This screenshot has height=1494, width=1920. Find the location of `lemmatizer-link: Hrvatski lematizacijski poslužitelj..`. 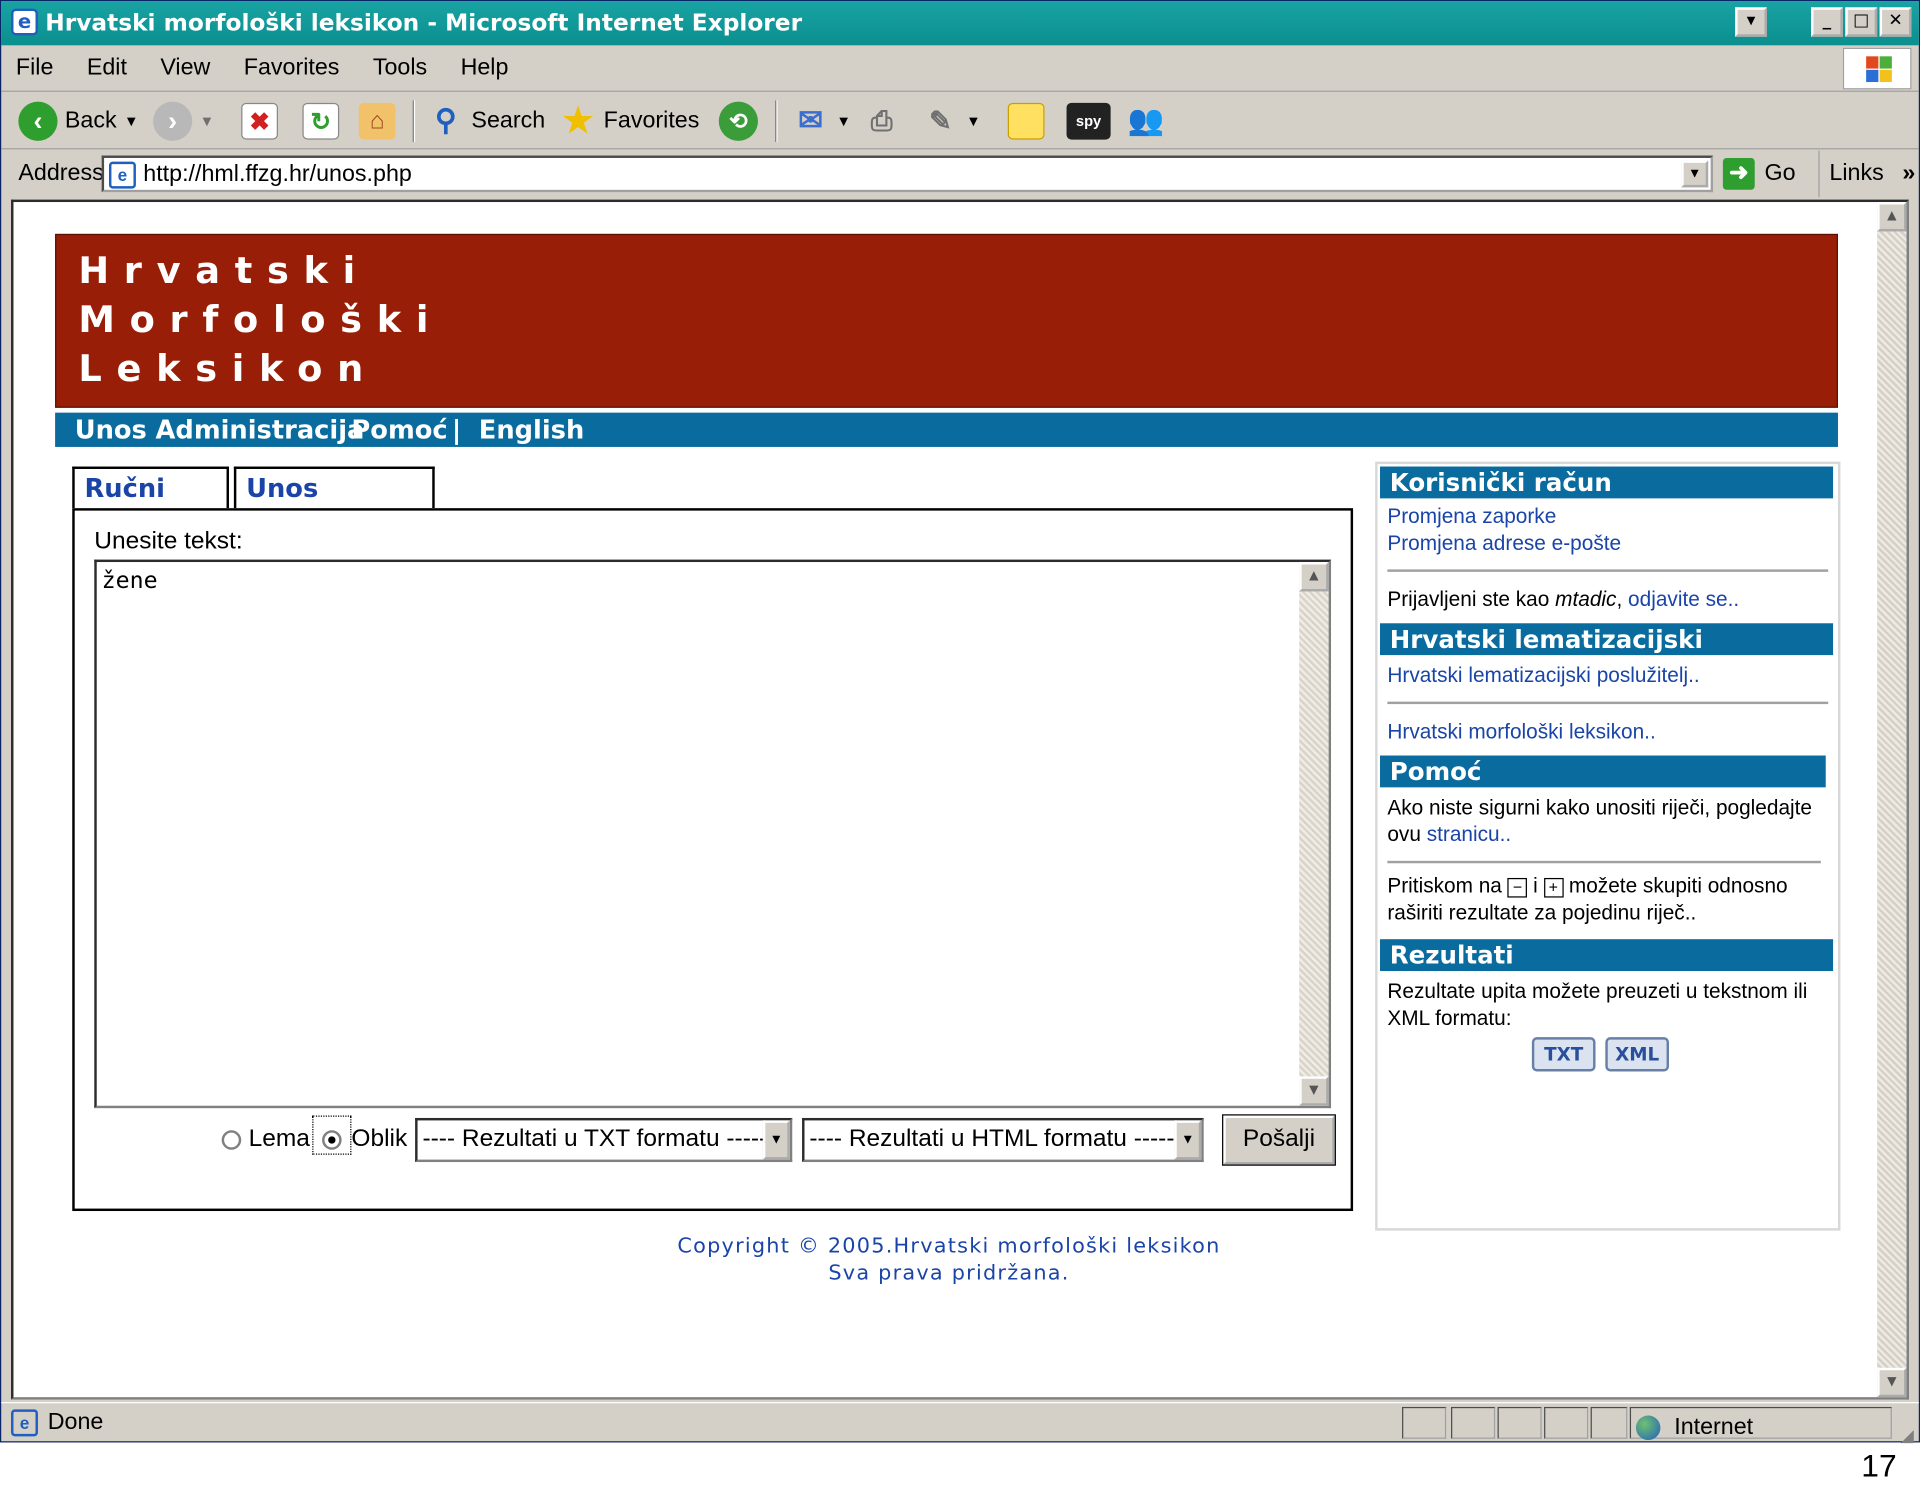

lemmatizer-link: Hrvatski lematizacijski poslužitelj.. is located at coordinates (1543, 675).